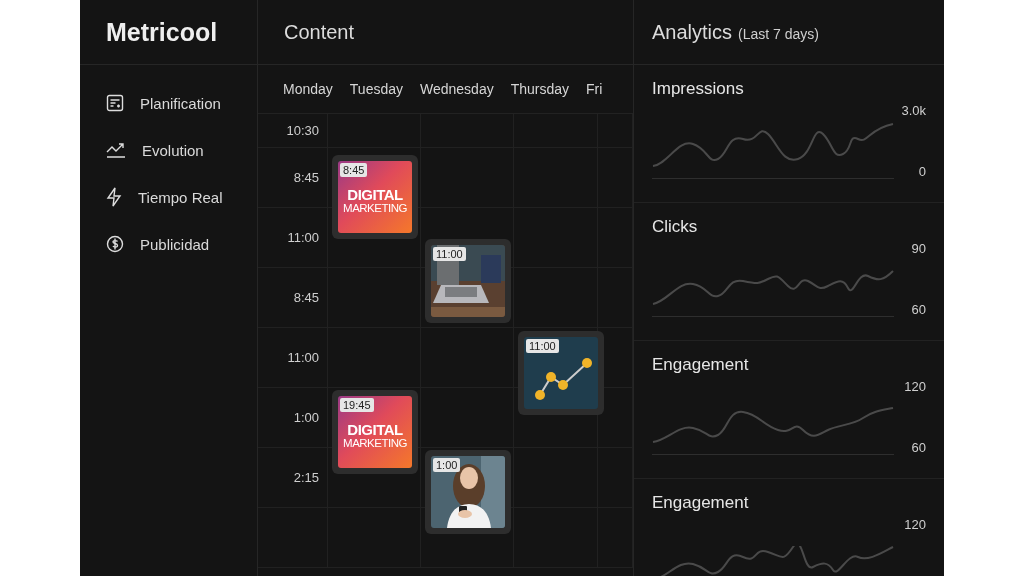  I want to click on section-title: Content, so click(319, 32).